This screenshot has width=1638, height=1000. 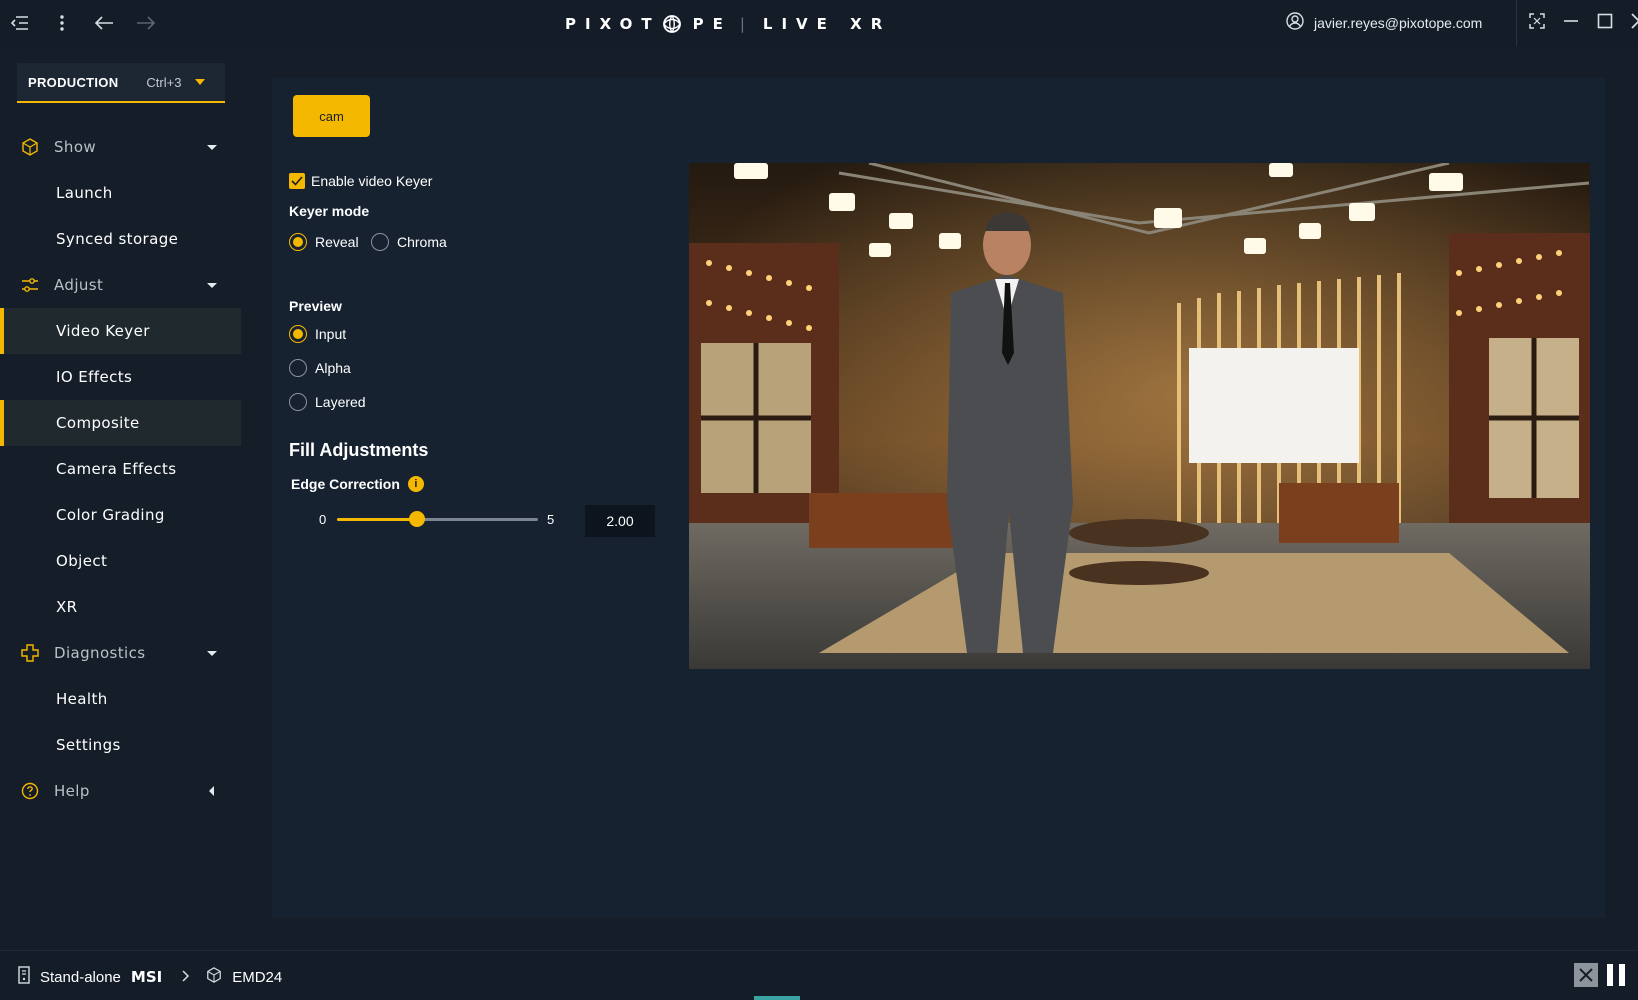 I want to click on slider-fill, so click(x=377, y=519).